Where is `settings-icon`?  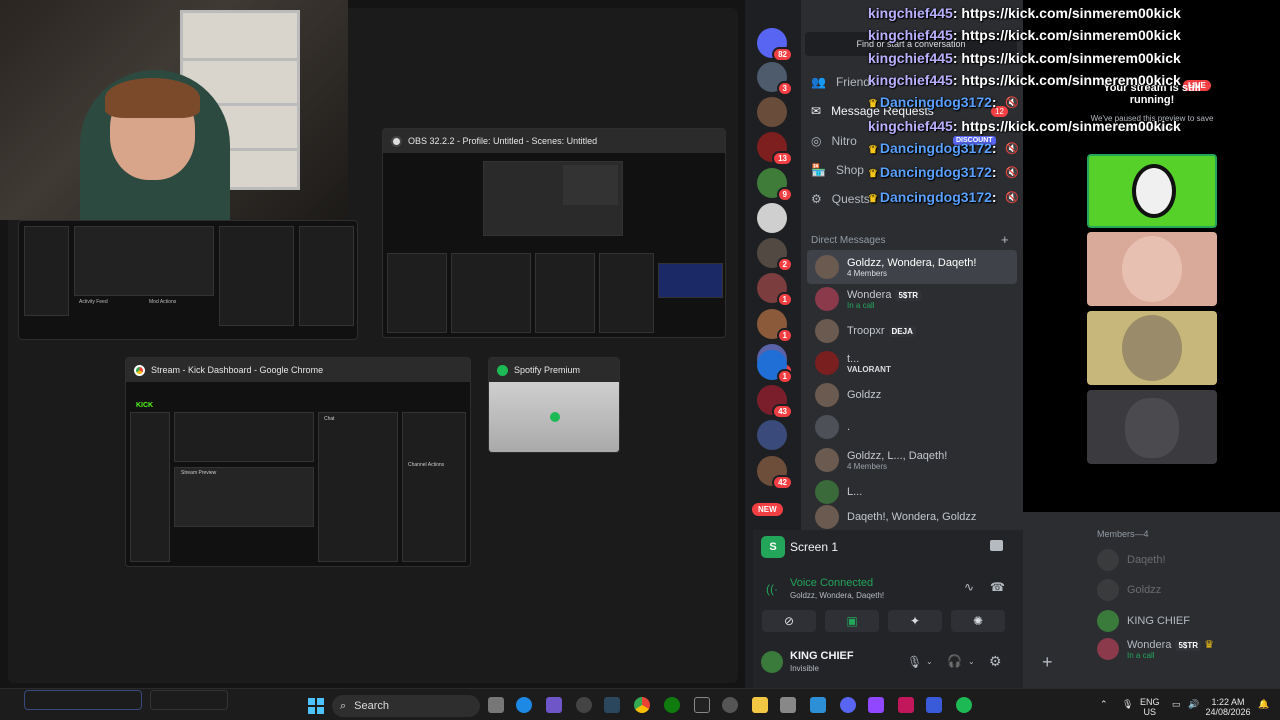 settings-icon is located at coordinates (730, 705).